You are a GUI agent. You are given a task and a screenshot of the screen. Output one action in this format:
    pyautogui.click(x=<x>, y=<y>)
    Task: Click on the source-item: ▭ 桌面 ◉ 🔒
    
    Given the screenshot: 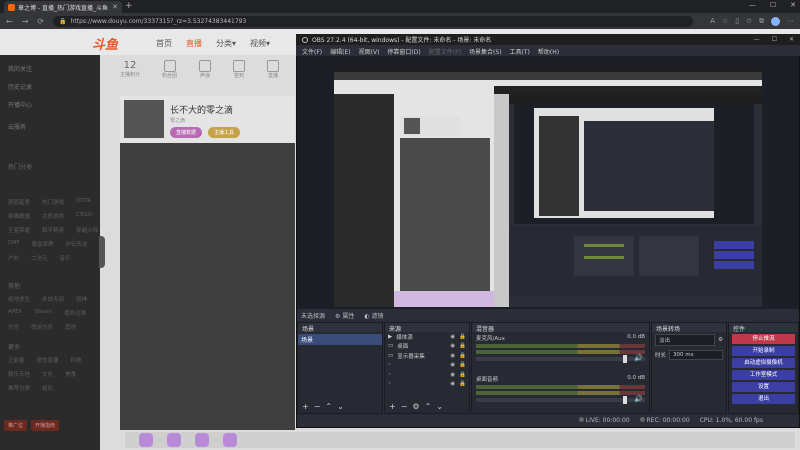 What is the action you would take?
    pyautogui.click(x=427, y=347)
    